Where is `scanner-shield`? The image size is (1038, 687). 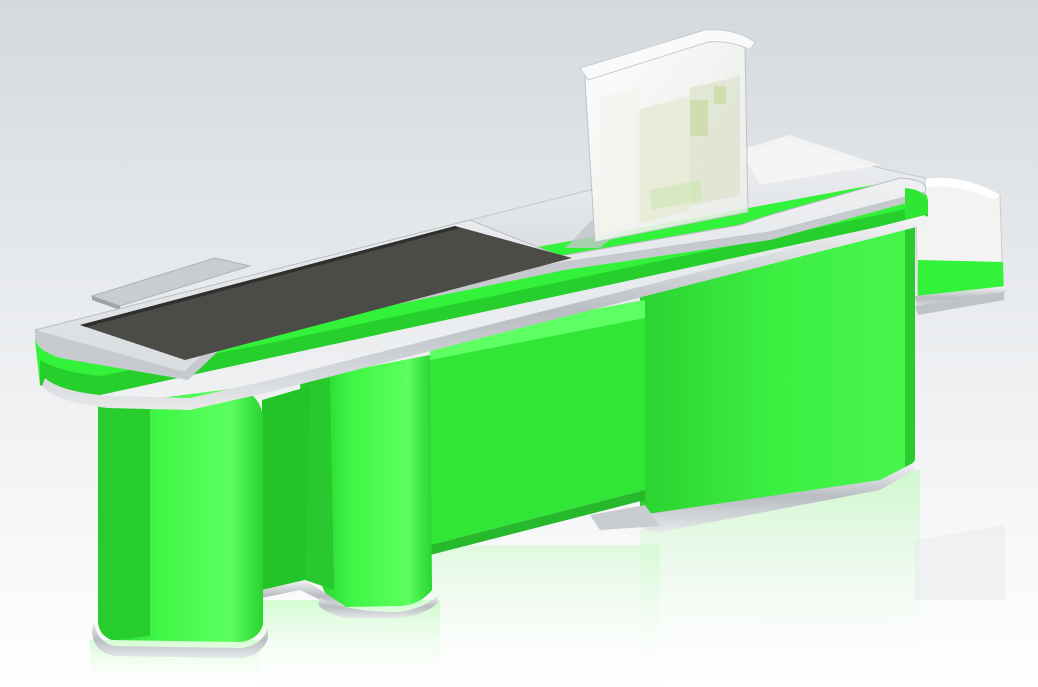 scanner-shield is located at coordinates (667, 136).